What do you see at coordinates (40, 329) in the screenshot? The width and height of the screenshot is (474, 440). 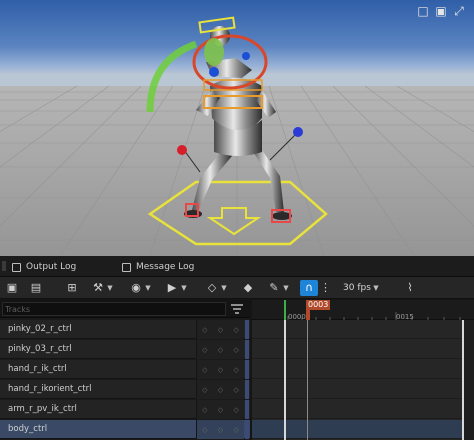 I see `track-name: pinky_02_r_ctrl` at bounding box center [40, 329].